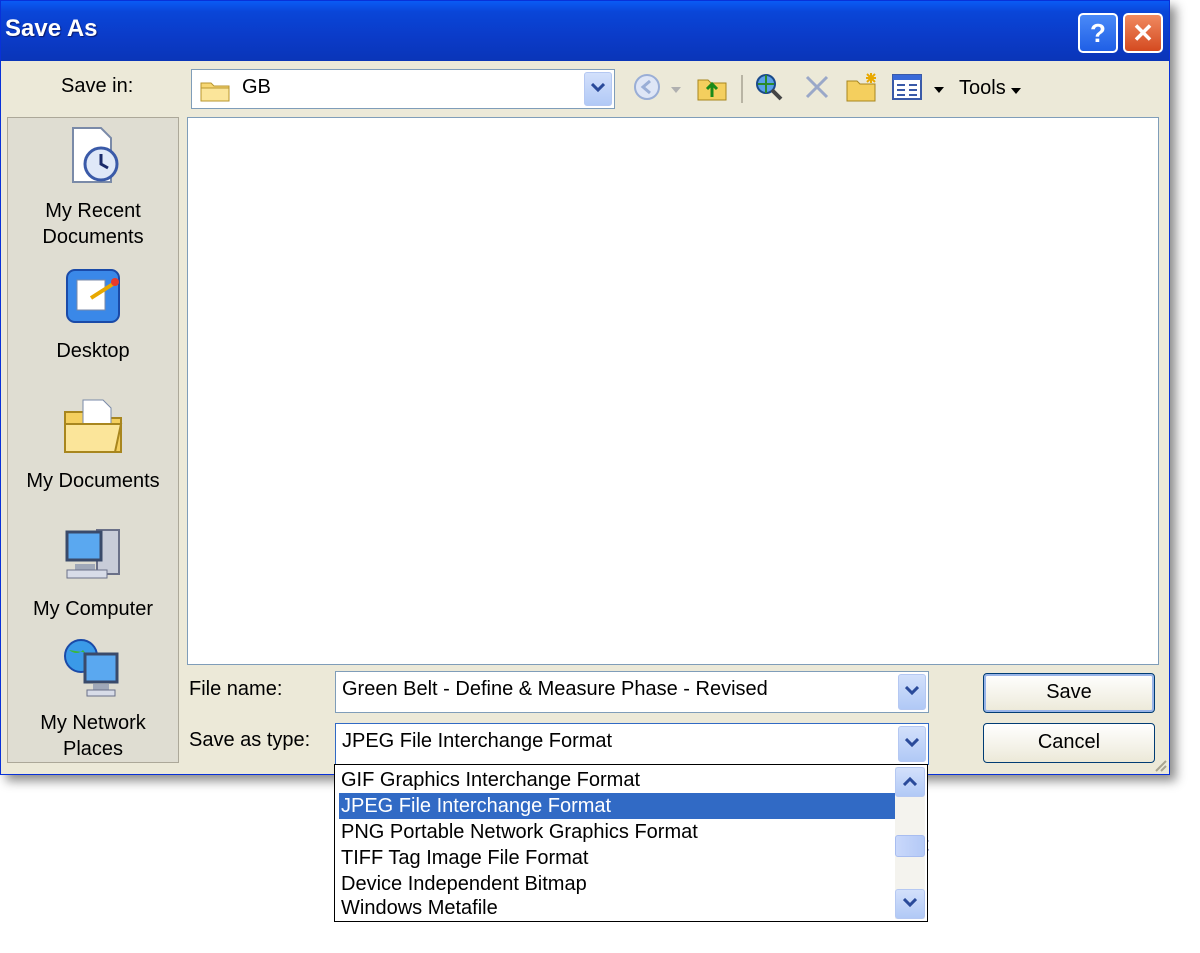  What do you see at coordinates (477, 741) in the screenshot?
I see `save-as-type-value: JPEG File Interchange Format` at bounding box center [477, 741].